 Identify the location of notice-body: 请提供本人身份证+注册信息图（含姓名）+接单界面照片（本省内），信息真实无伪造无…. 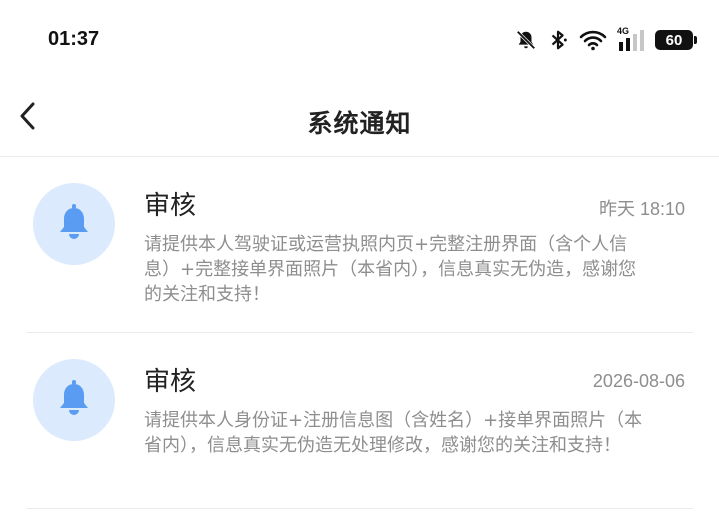
(393, 433).